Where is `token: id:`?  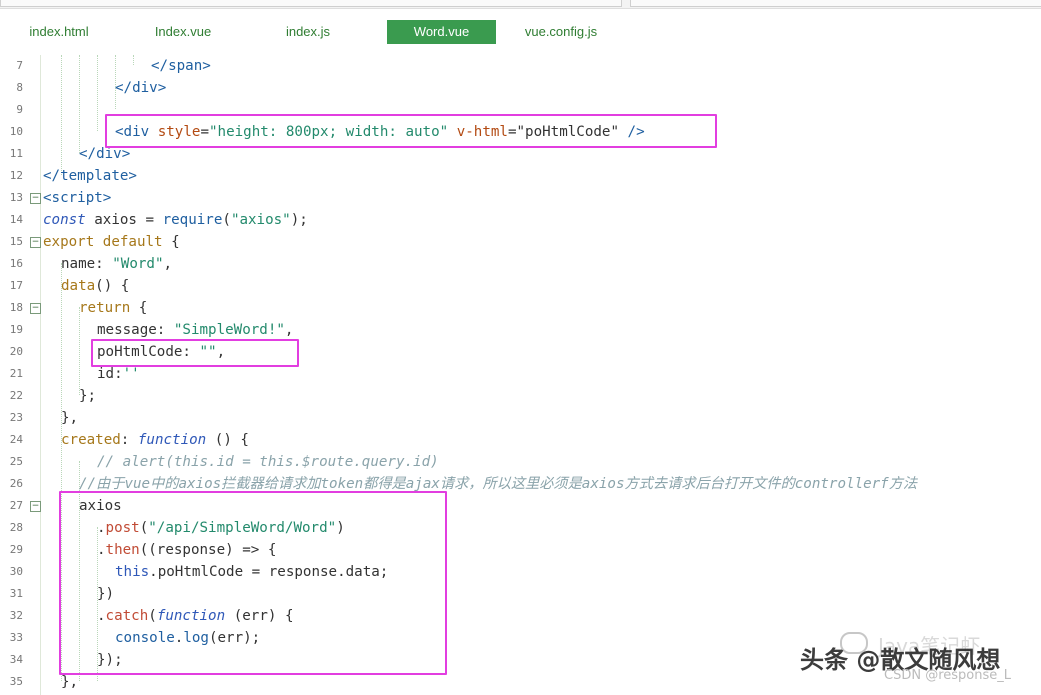 token: id: is located at coordinates (110, 374).